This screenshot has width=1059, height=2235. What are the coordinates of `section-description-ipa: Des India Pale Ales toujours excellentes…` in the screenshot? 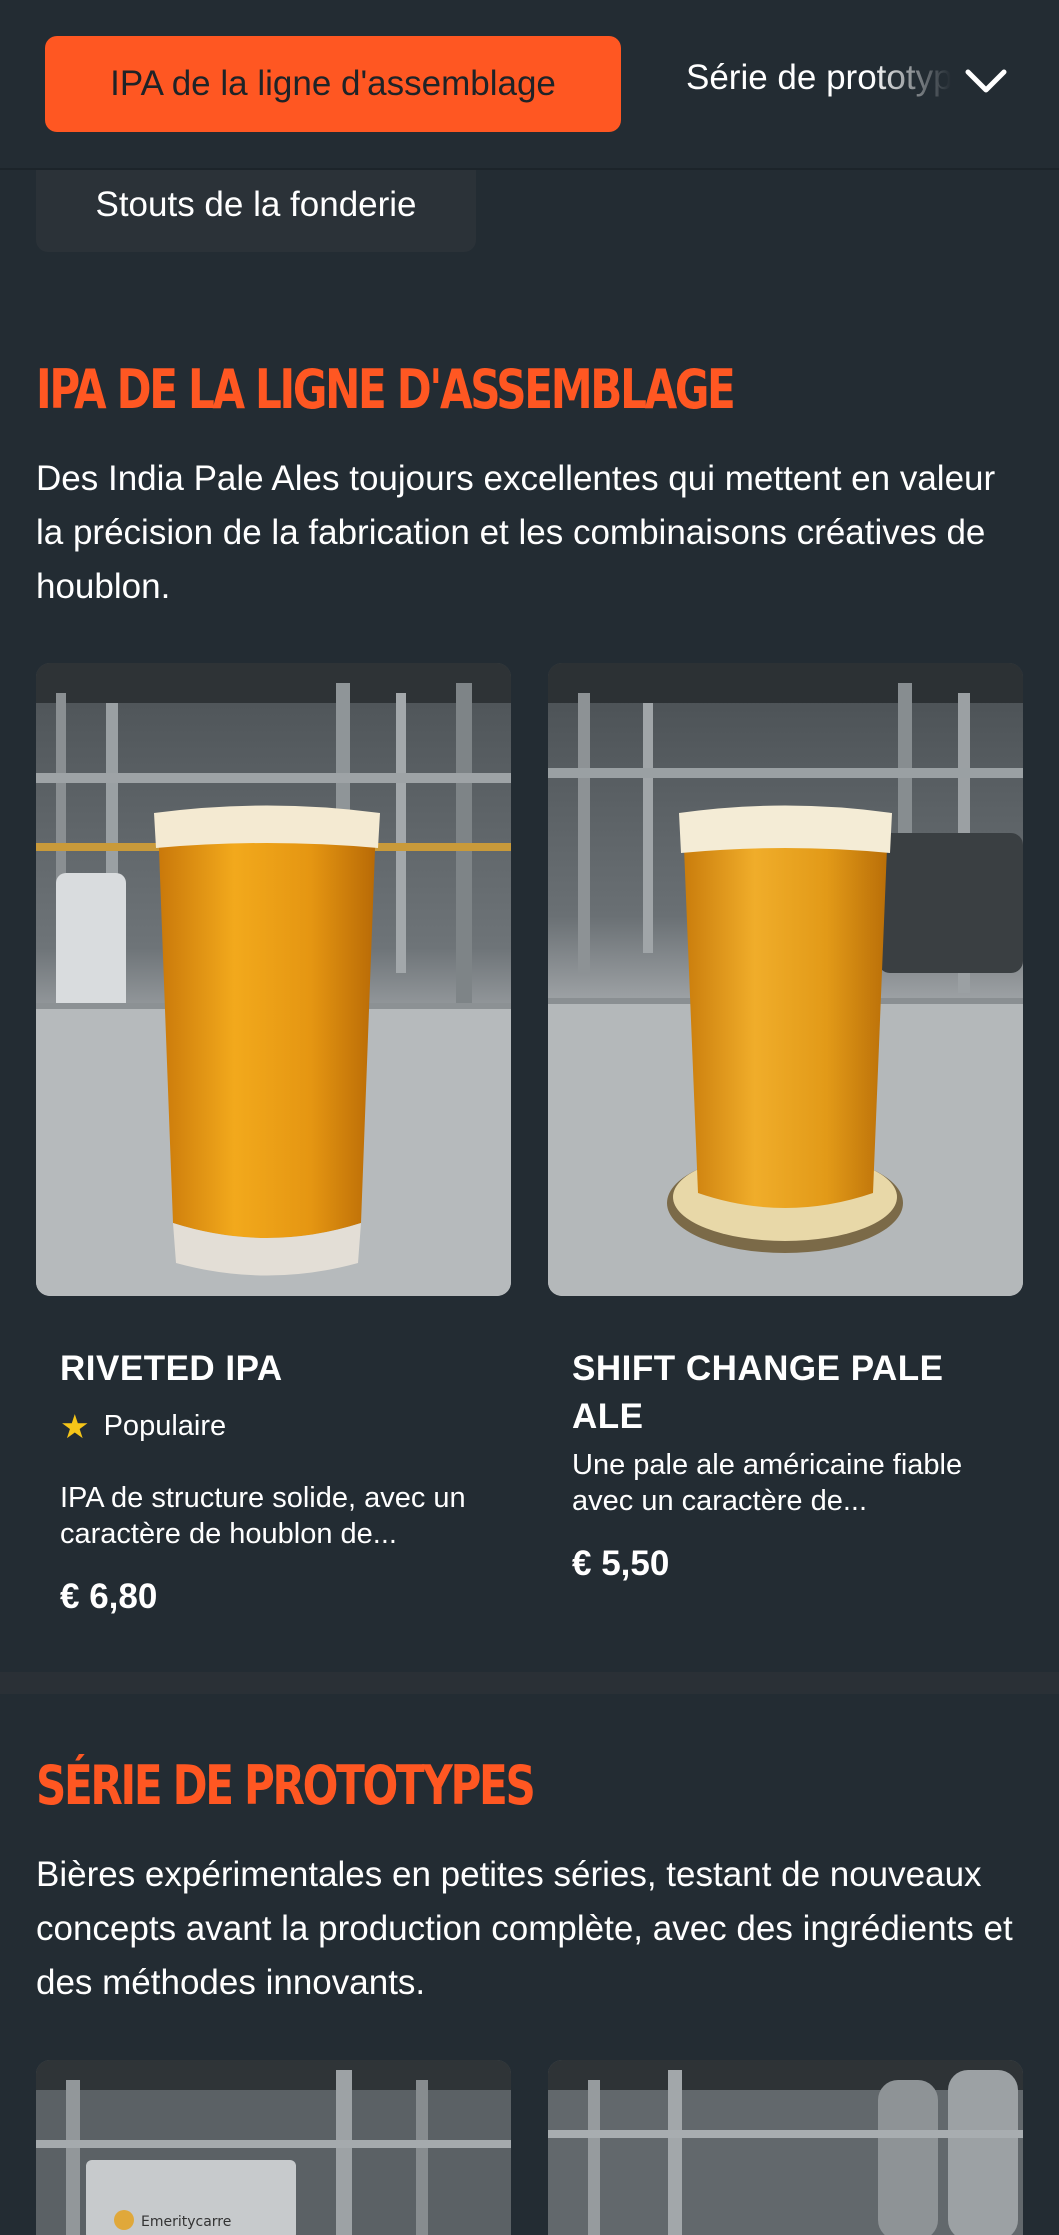 It's located at (516, 532).